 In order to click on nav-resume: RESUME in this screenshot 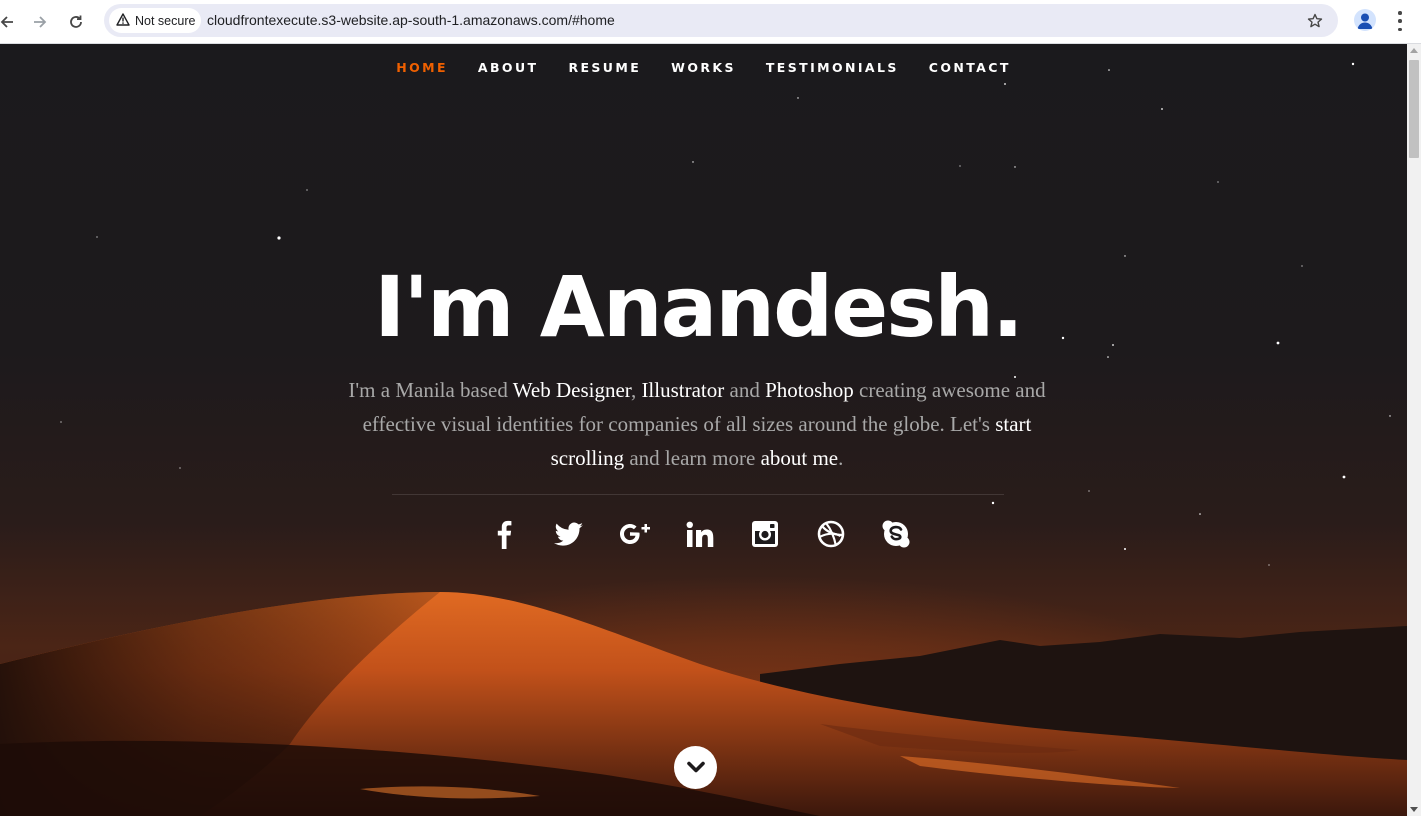, I will do `click(604, 67)`.